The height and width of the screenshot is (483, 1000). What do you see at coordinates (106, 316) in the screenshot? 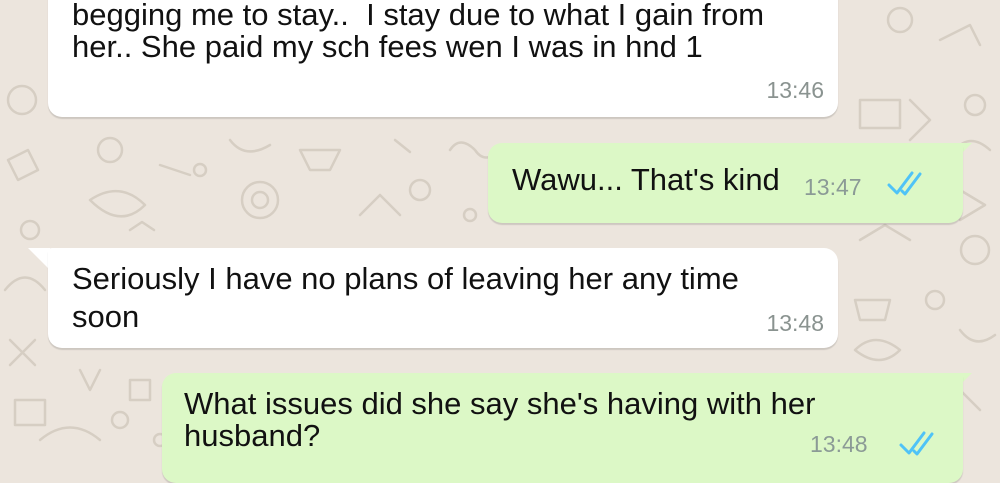
I see `message-text-line: soon` at bounding box center [106, 316].